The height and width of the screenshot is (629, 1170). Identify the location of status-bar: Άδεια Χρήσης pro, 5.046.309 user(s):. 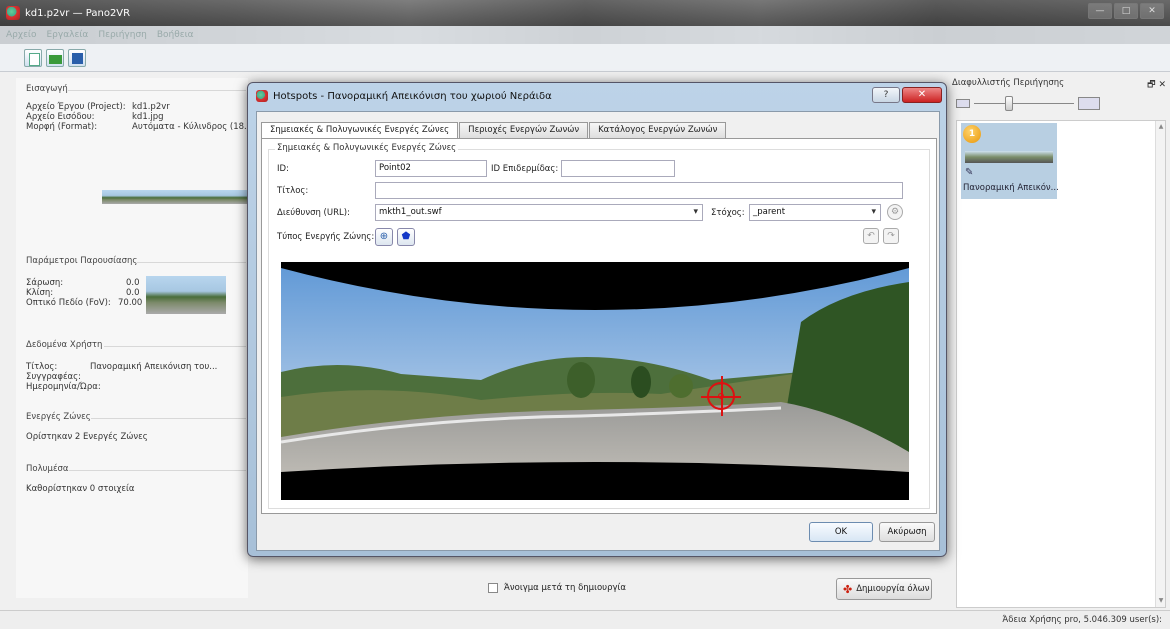
(585, 619).